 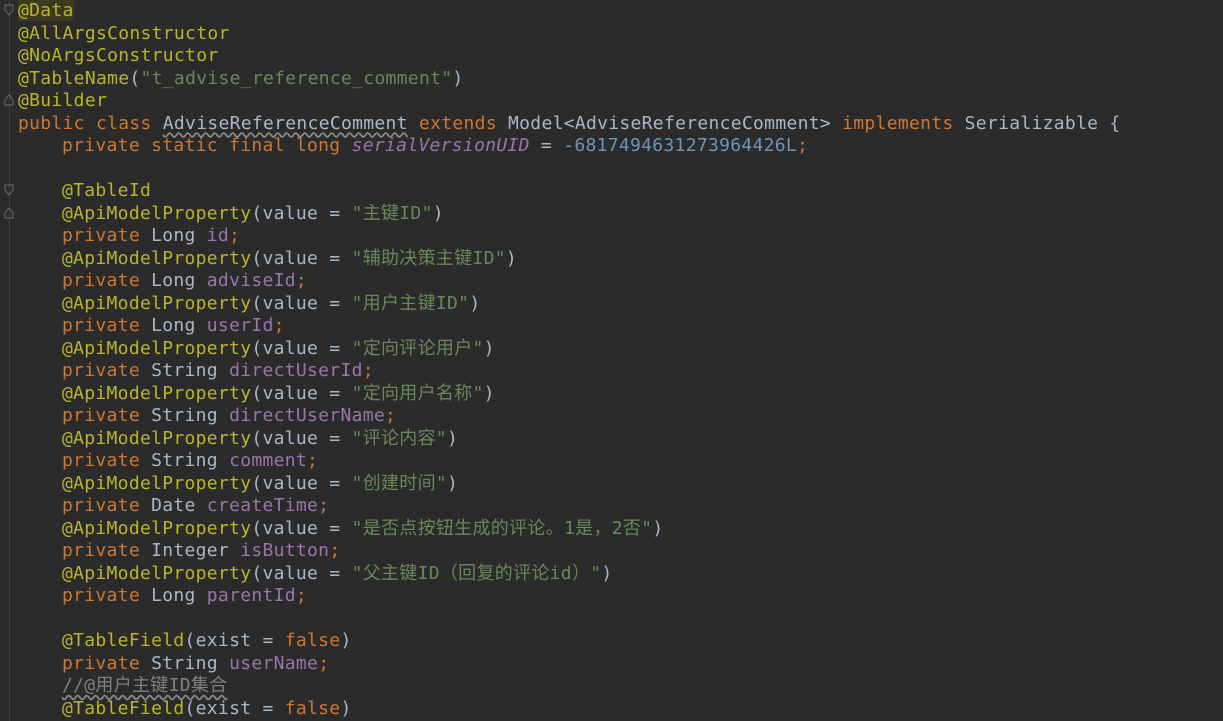 I want to click on field-line: private String directUserName;, so click(x=620, y=416).